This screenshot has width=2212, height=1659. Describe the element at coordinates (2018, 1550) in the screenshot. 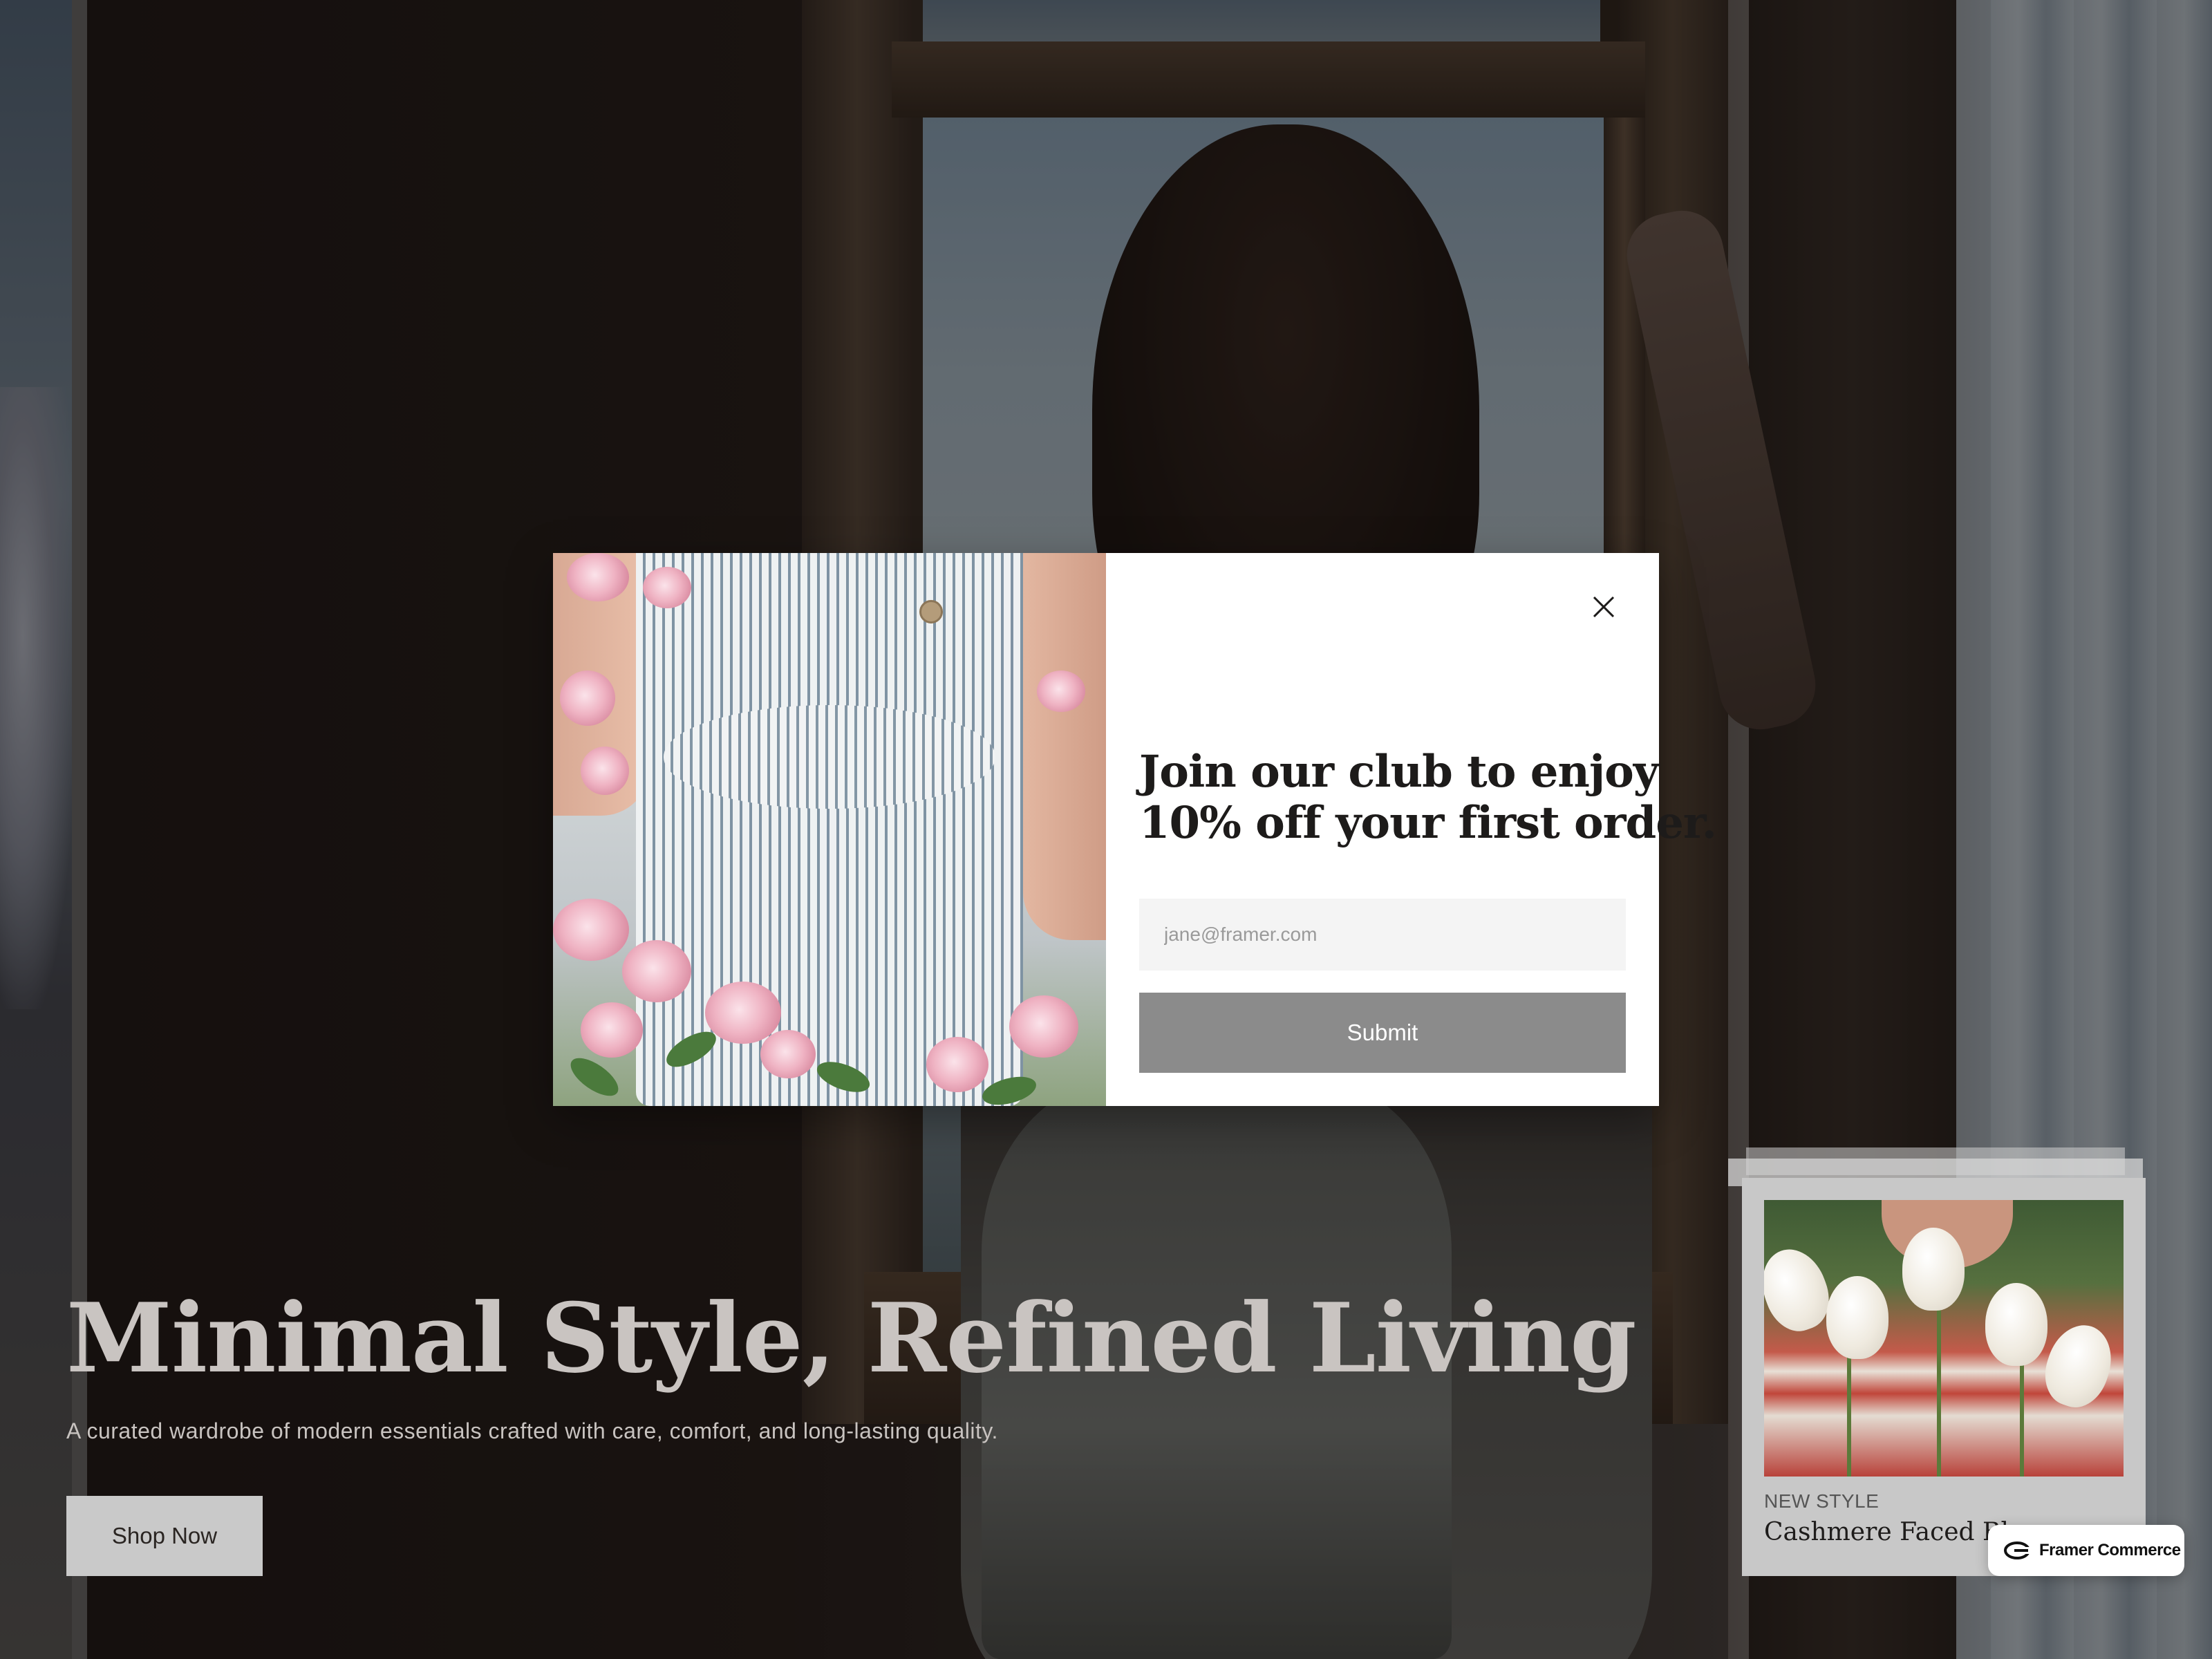

I see `framer-commerce-logo-icon` at that location.